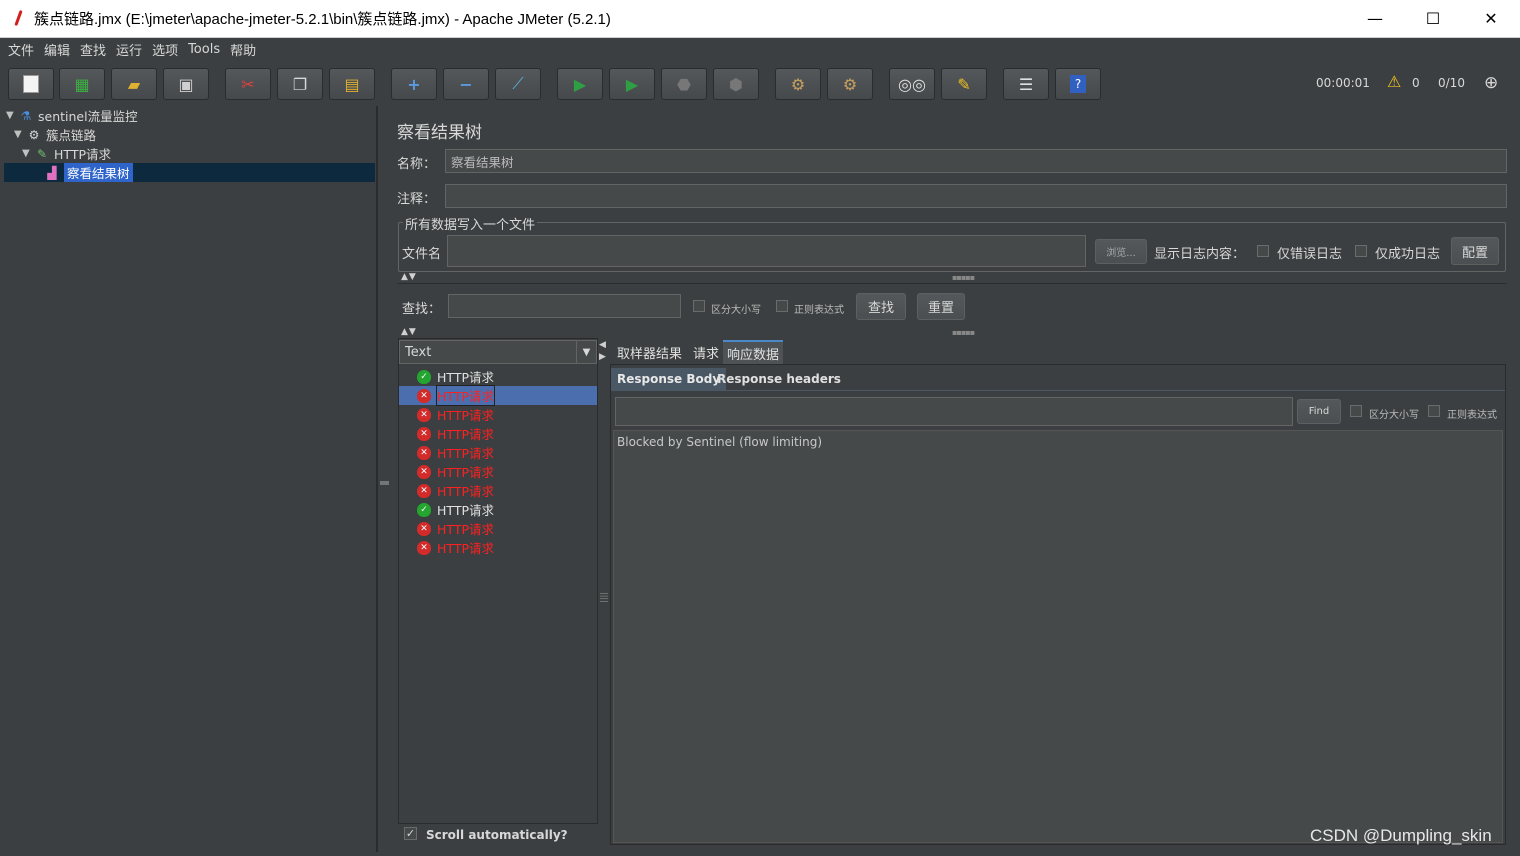 The width and height of the screenshot is (1520, 856). I want to click on remove-button: −, so click(466, 84).